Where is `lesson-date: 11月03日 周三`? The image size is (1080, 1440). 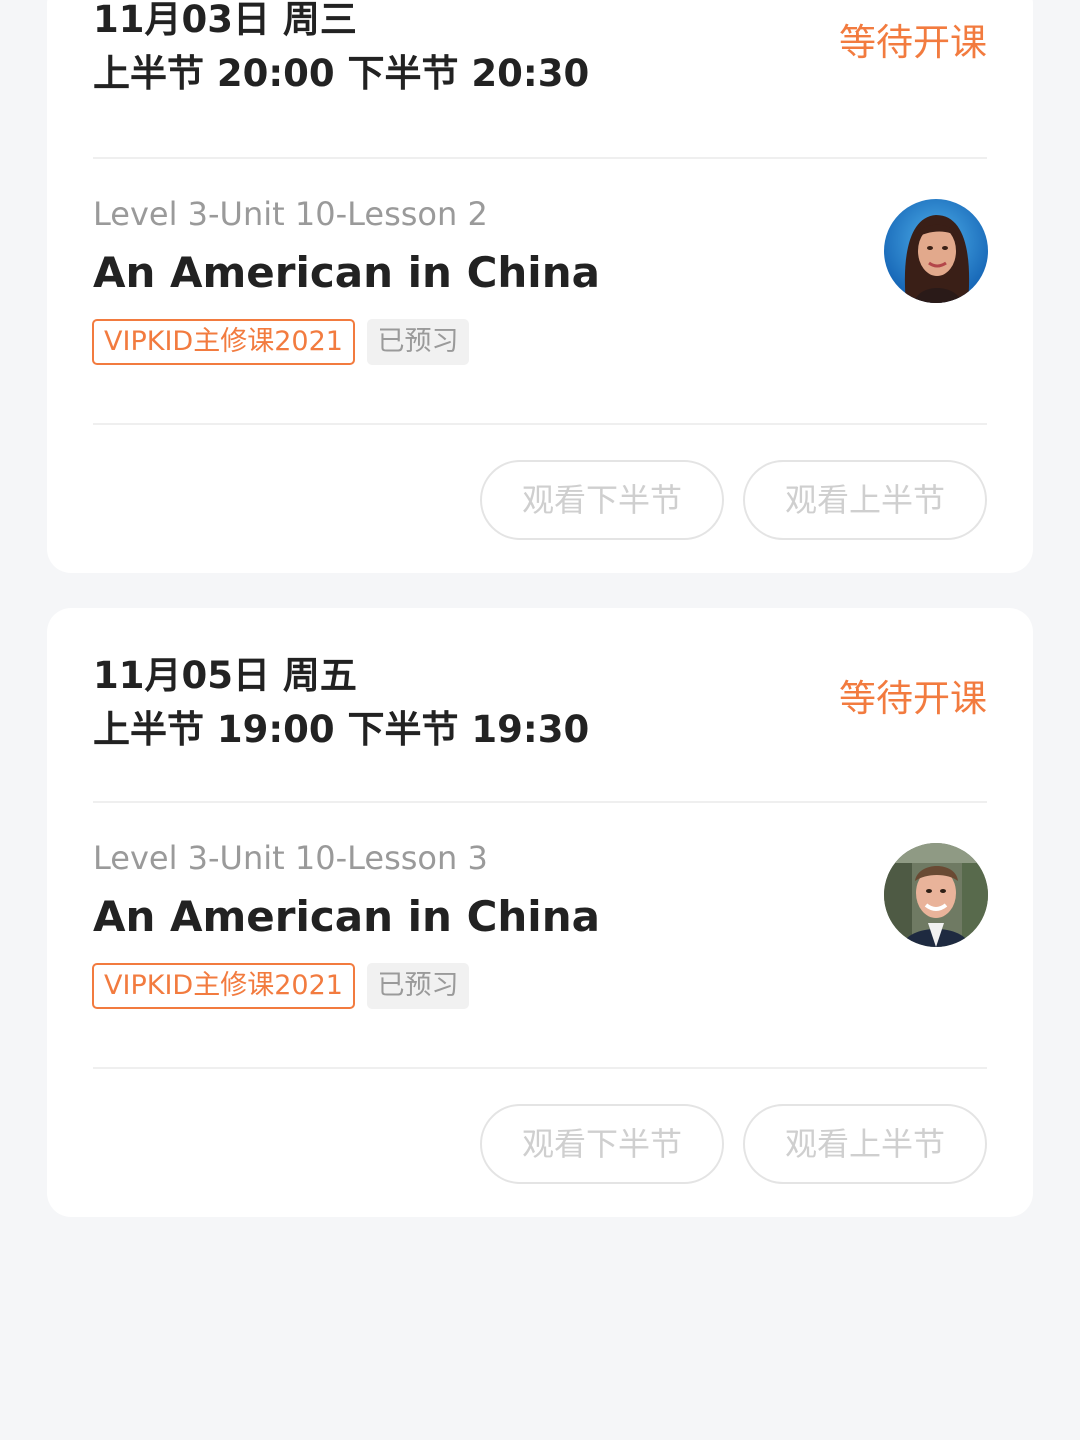
lesson-date: 11月03日 周三 is located at coordinates (225, 20).